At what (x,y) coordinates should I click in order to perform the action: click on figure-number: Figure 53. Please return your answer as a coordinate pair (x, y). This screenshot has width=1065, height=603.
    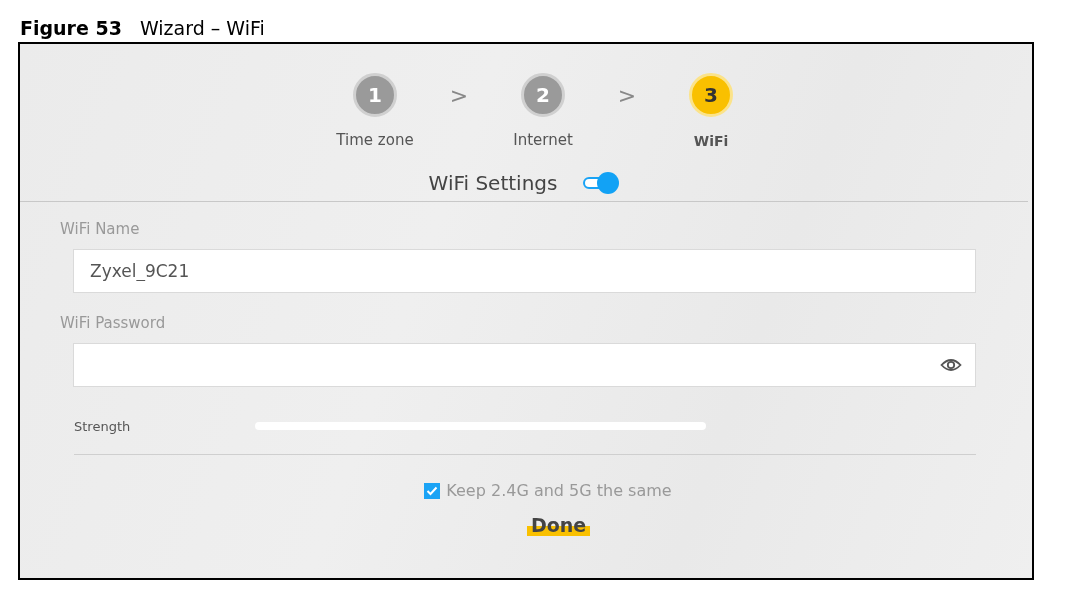
    Looking at the image, I should click on (71, 27).